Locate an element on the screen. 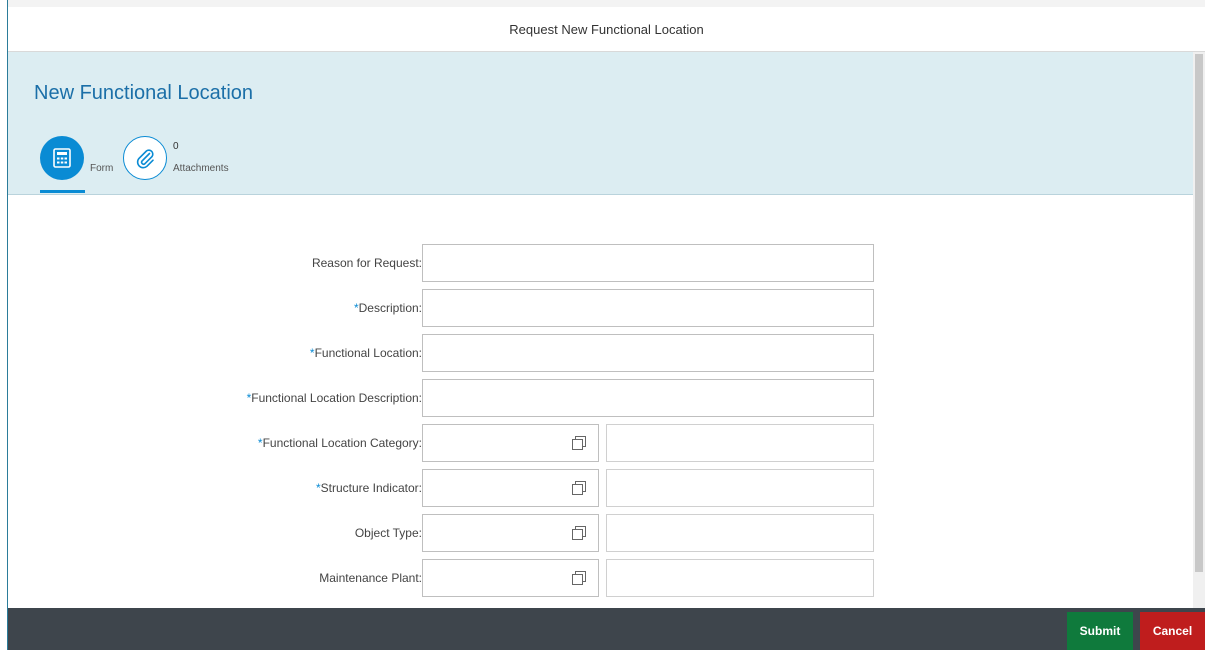  scrollbar-thumb is located at coordinates (1199, 313).